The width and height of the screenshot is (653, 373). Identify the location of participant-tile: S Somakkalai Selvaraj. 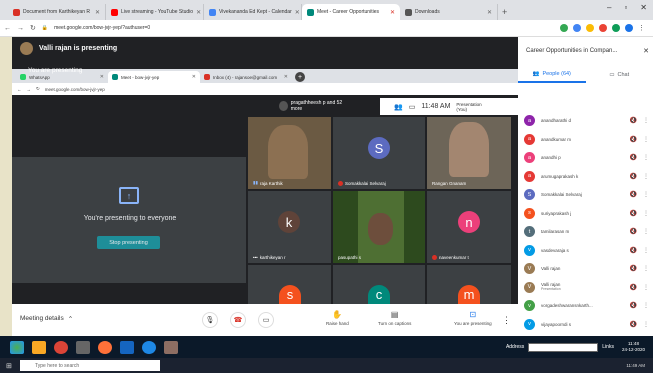
(379, 153).